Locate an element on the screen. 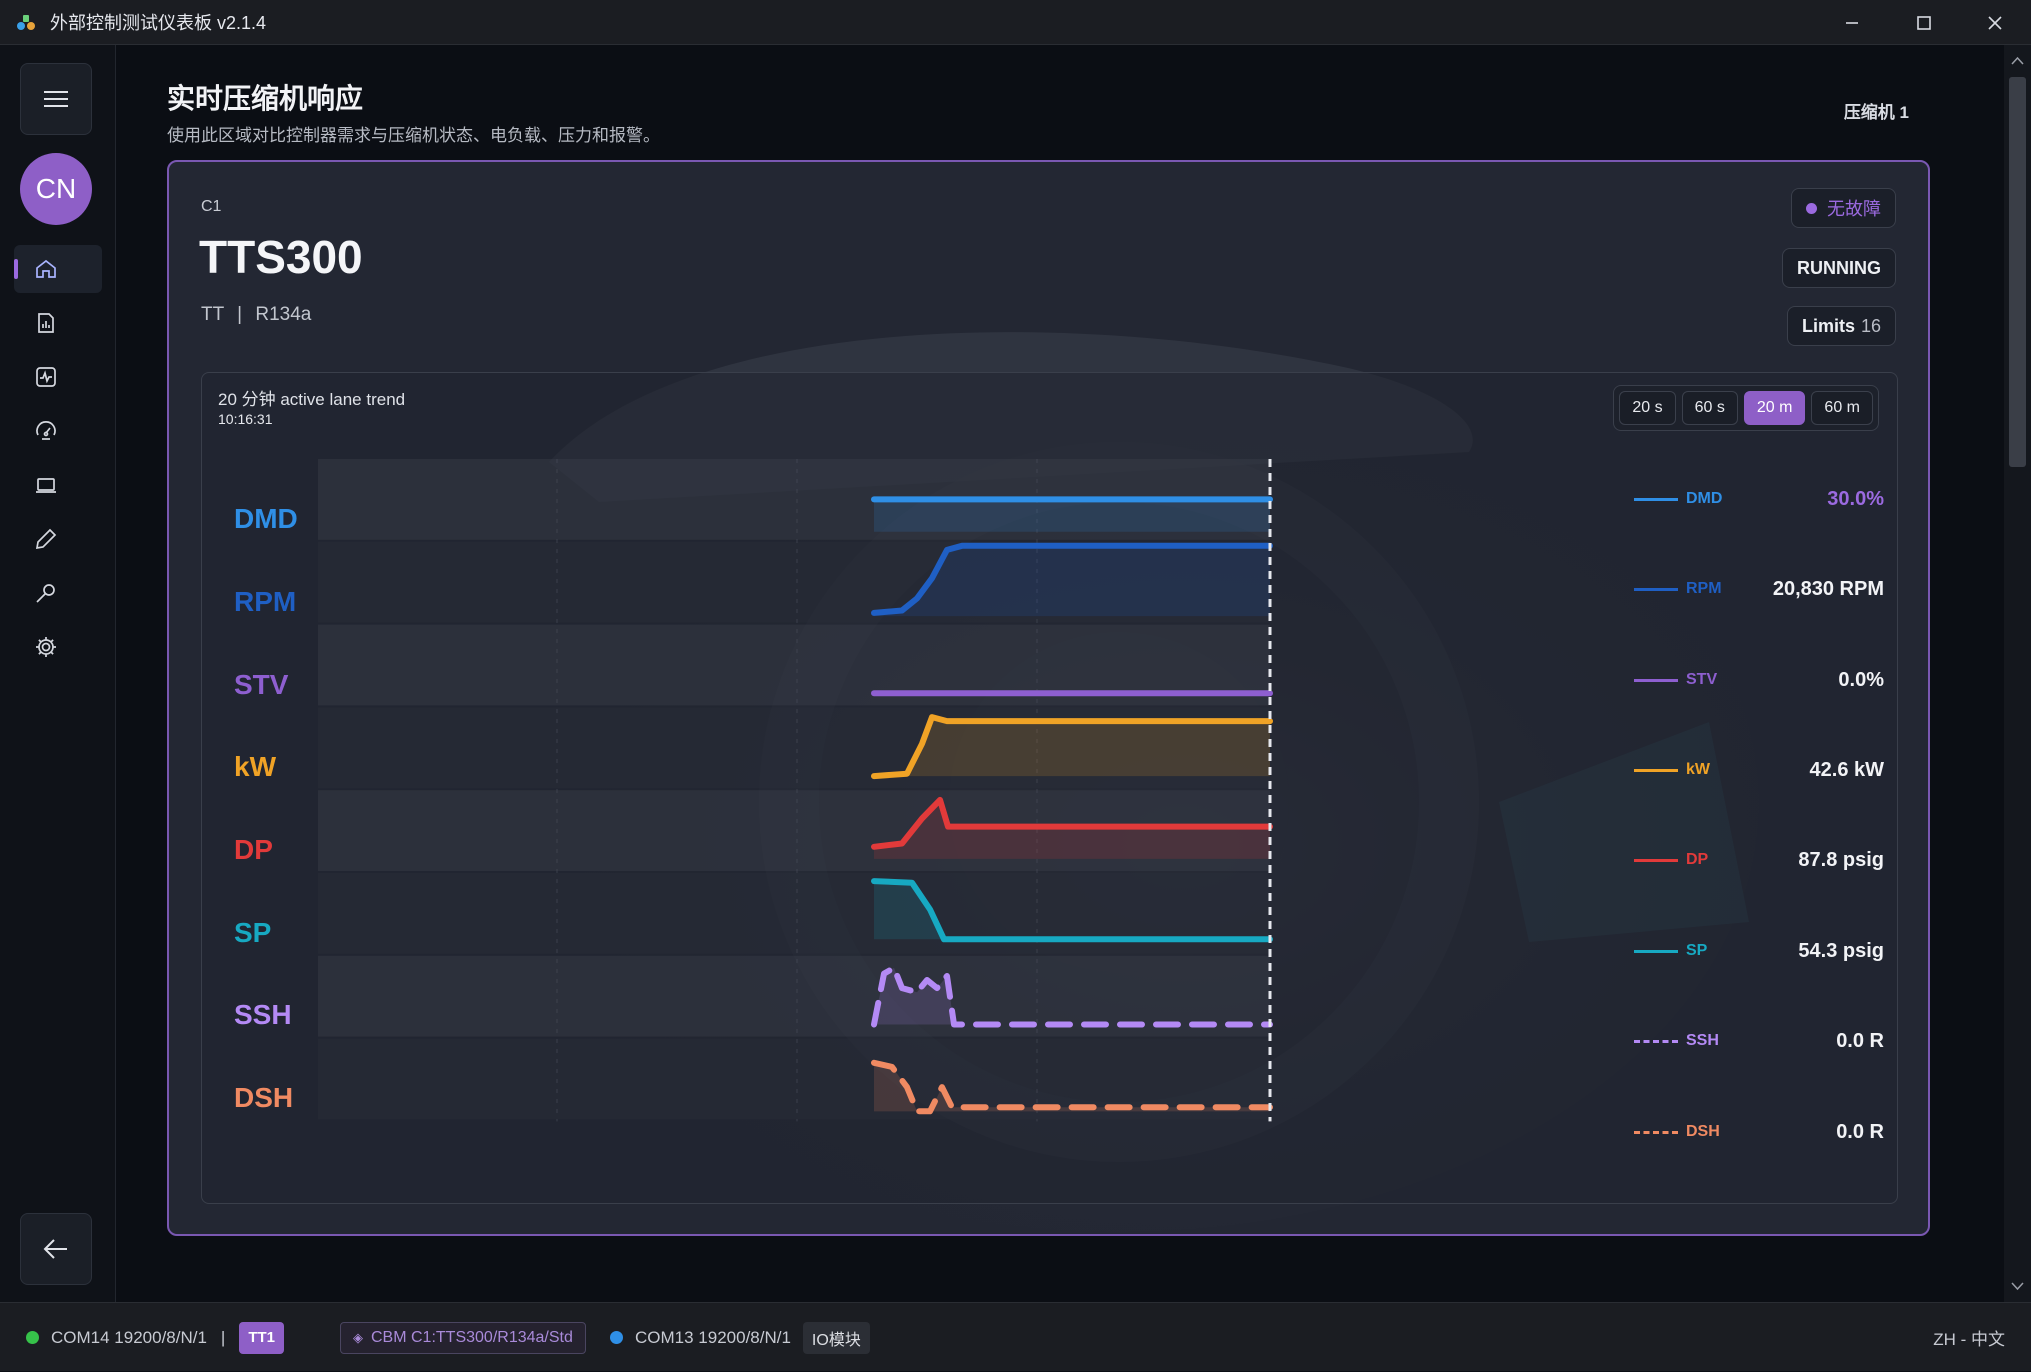 Image resolution: width=2031 pixels, height=1372 pixels. range-20m-button: 20 m is located at coordinates (1774, 408).